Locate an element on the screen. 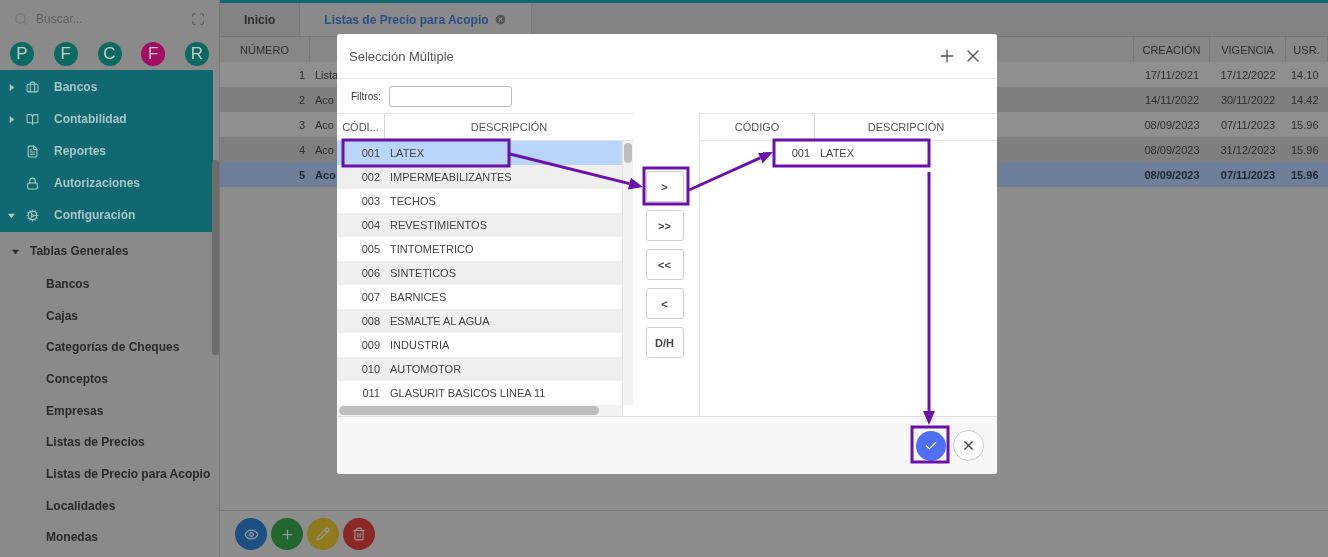 The width and height of the screenshot is (1328, 557). book-icon is located at coordinates (32, 119).